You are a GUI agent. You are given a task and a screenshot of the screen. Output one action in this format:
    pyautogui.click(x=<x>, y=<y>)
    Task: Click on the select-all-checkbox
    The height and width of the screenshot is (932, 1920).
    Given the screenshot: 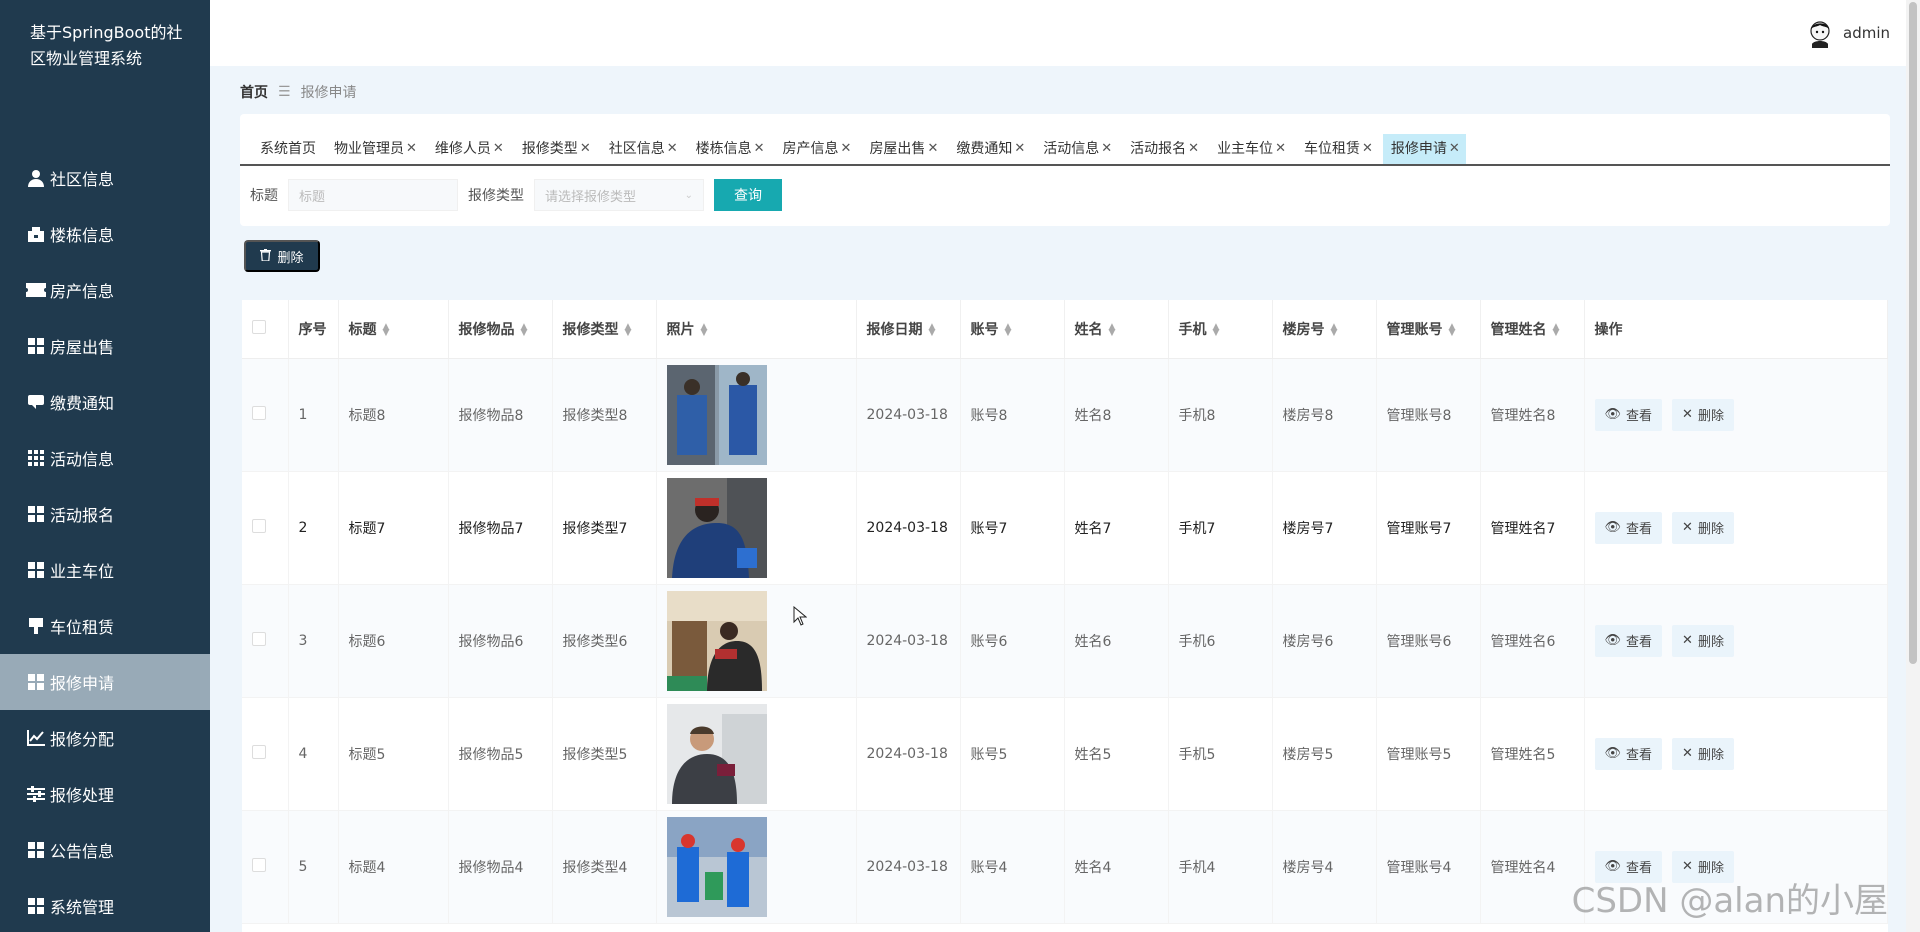 What is the action you would take?
    pyautogui.click(x=259, y=326)
    